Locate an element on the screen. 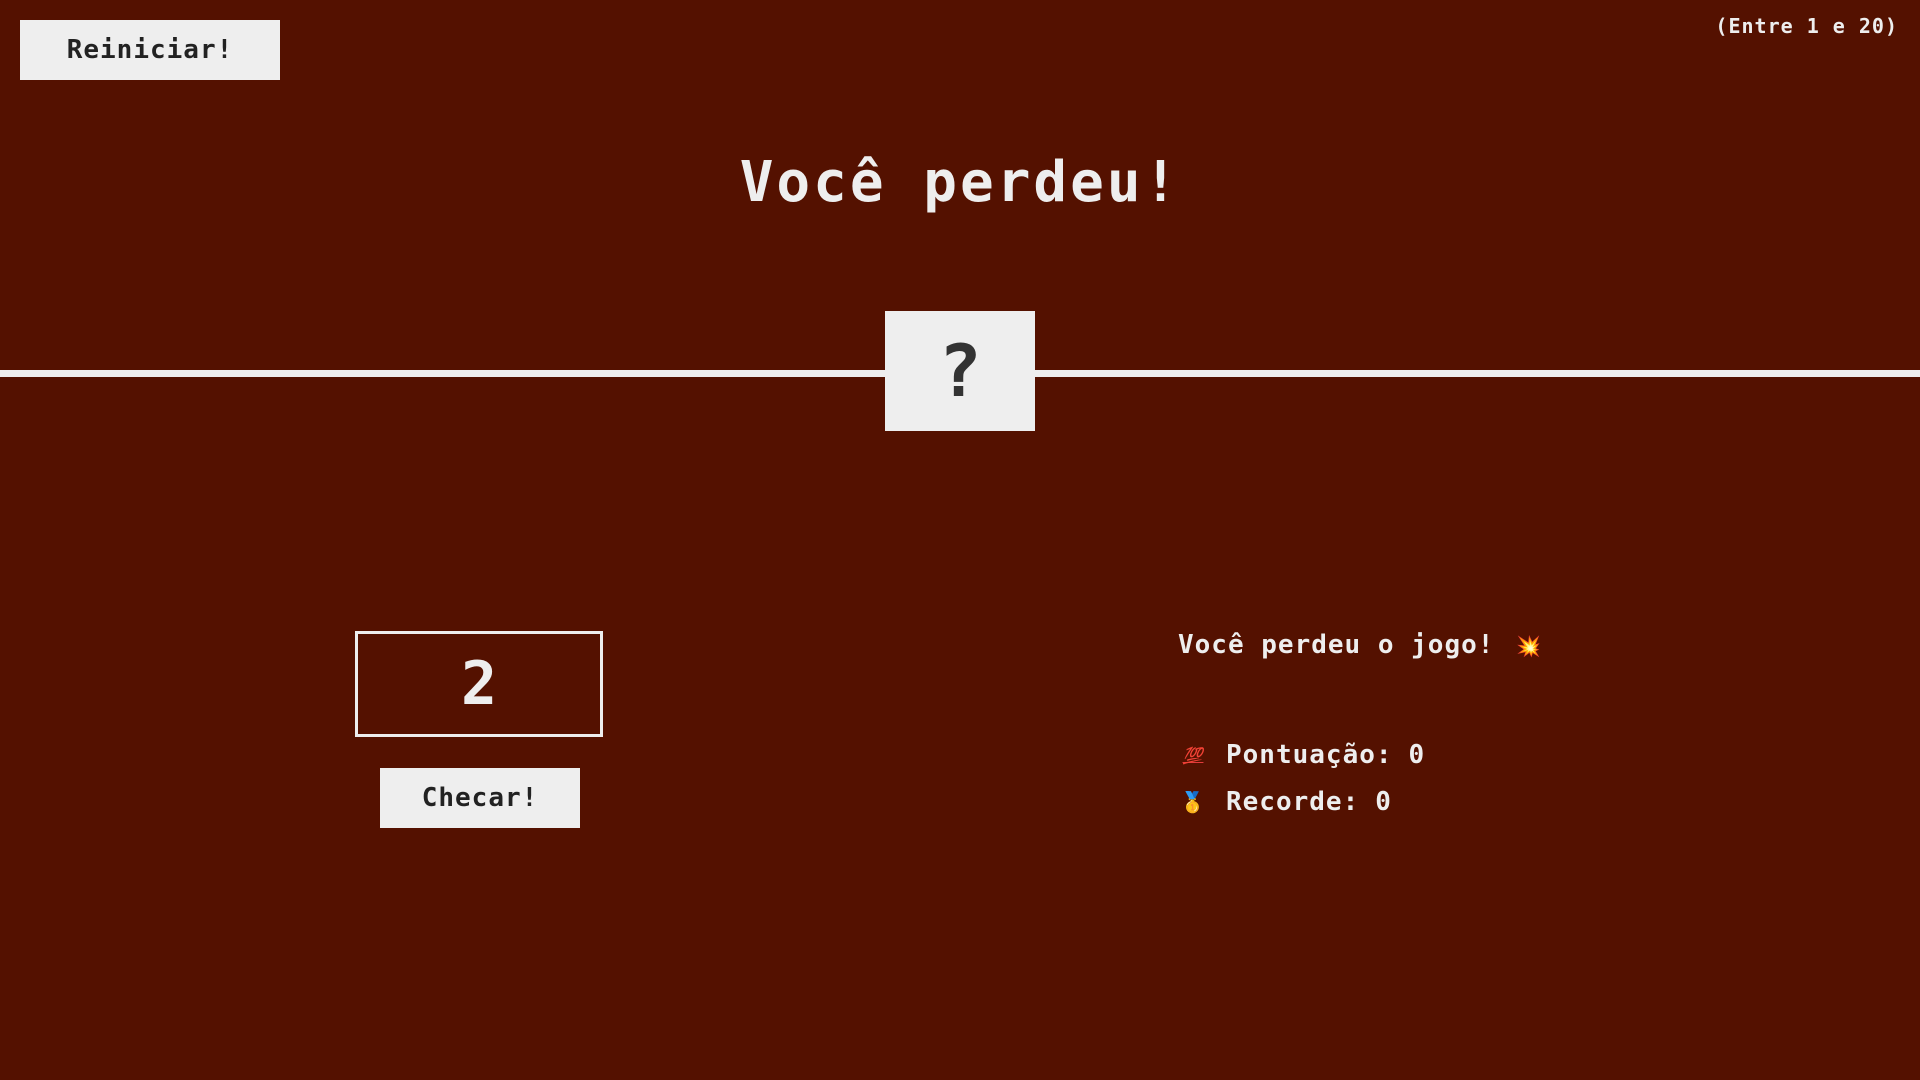 Image resolution: width=1920 pixels, height=1080 pixels. score-row: 💯 Pontuação: 0 is located at coordinates (1301, 755).